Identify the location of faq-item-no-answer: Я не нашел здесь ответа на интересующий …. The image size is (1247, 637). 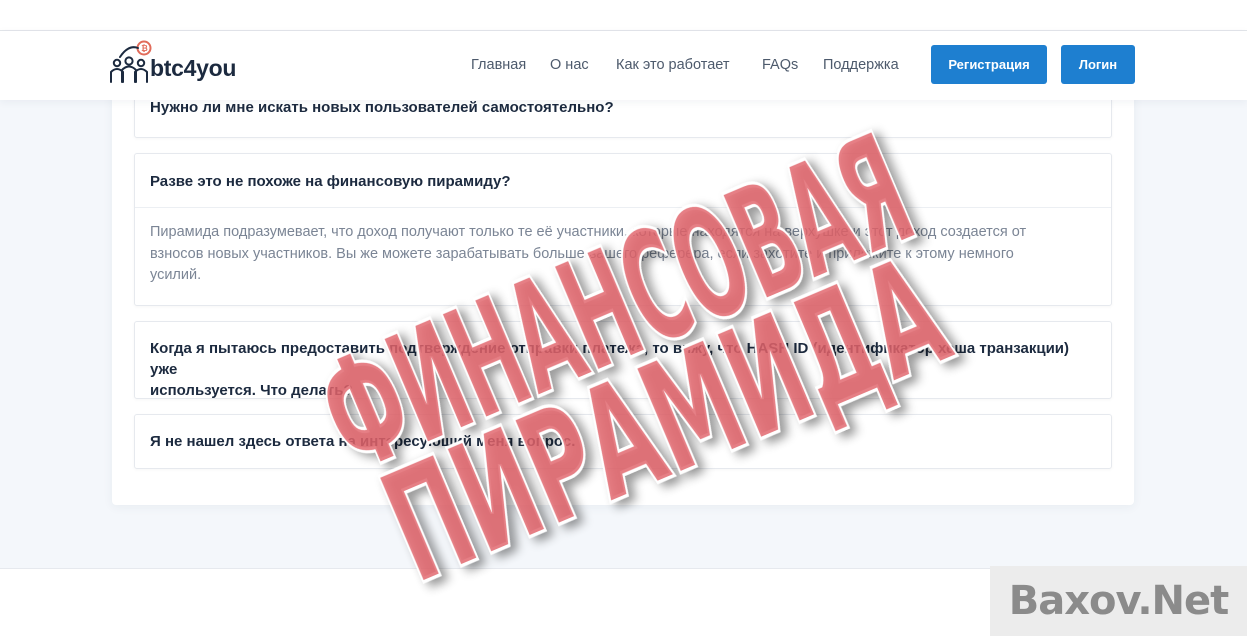
(623, 441).